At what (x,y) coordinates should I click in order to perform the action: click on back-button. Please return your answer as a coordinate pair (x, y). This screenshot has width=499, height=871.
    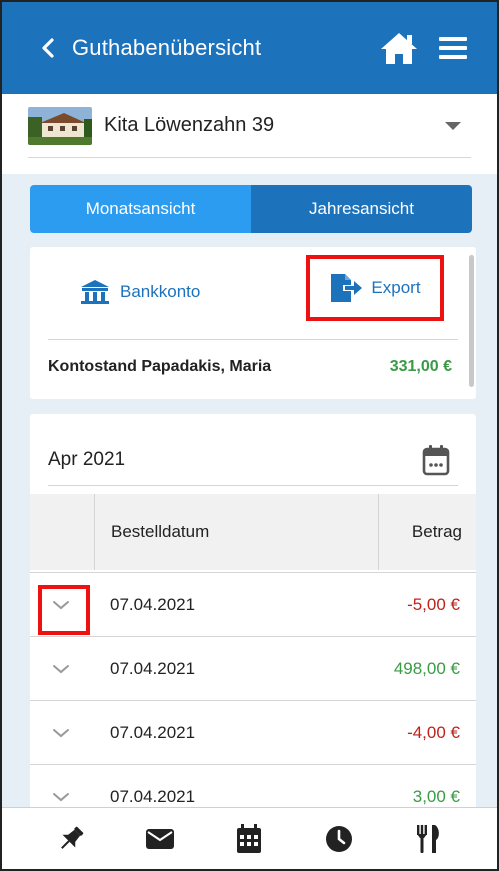
    Looking at the image, I should click on (48, 48).